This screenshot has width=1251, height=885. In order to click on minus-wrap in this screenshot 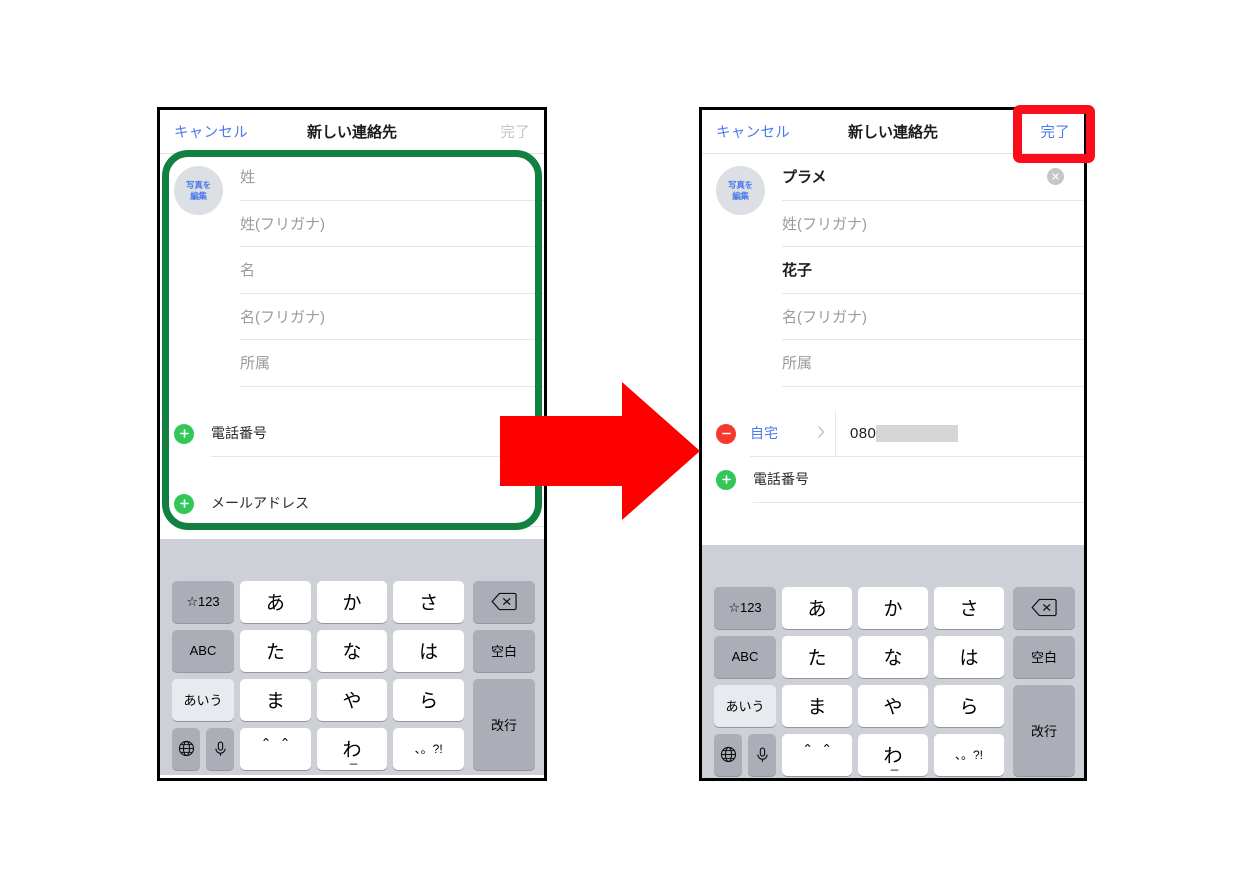, I will do `click(726, 434)`.